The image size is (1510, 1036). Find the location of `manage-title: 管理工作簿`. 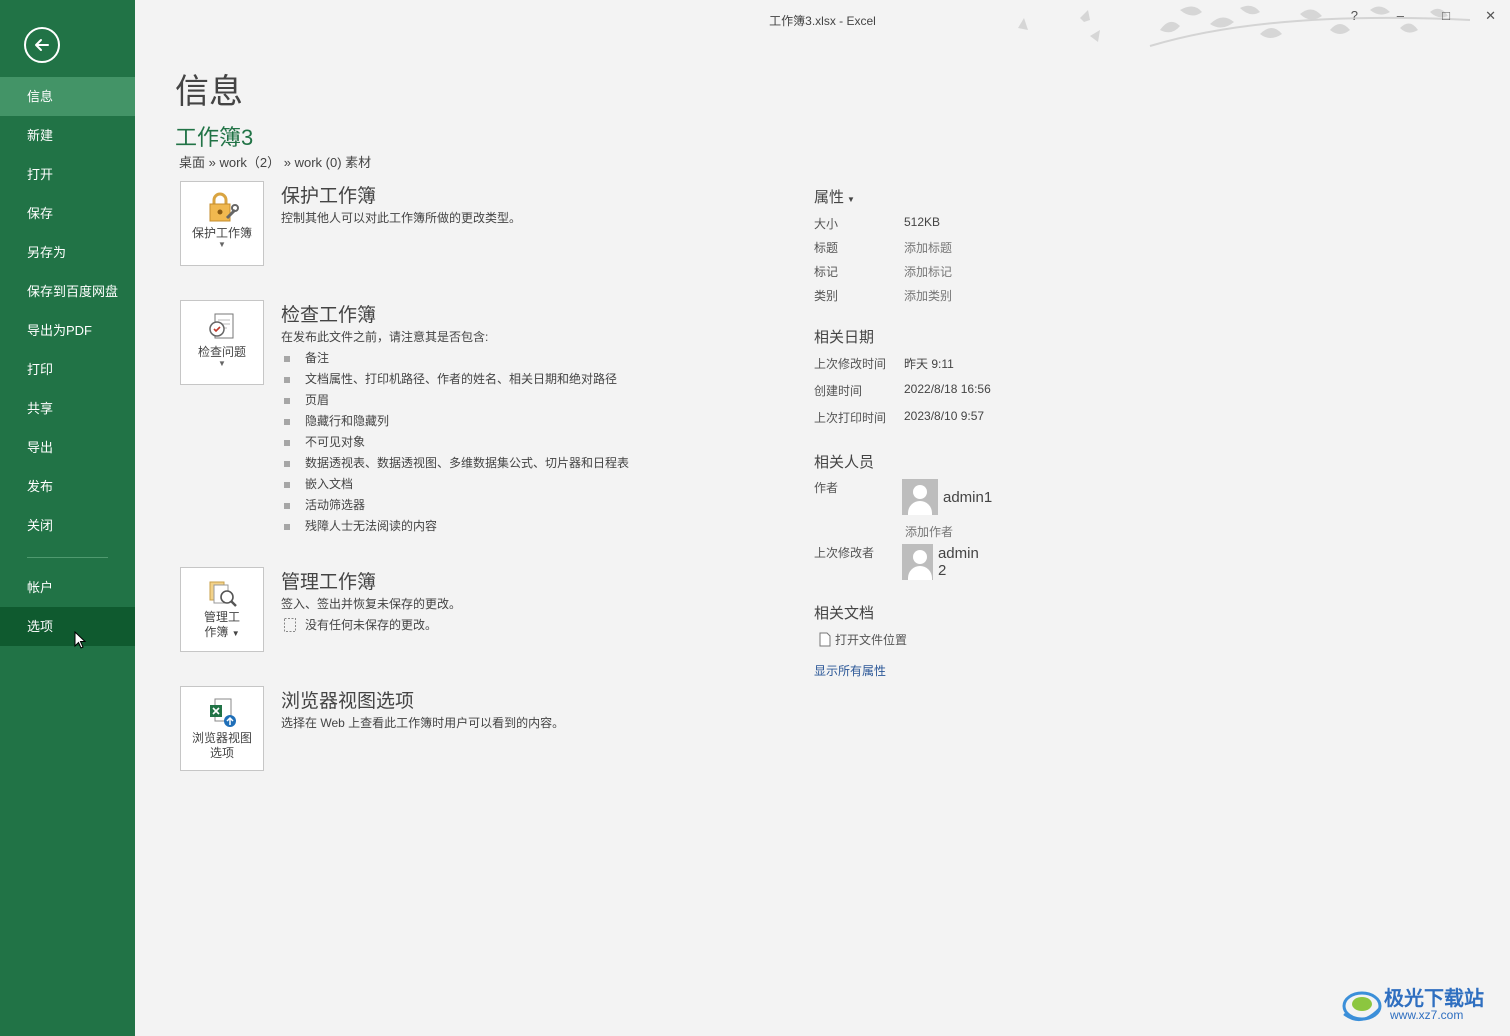

manage-title: 管理工作簿 is located at coordinates (329, 582).